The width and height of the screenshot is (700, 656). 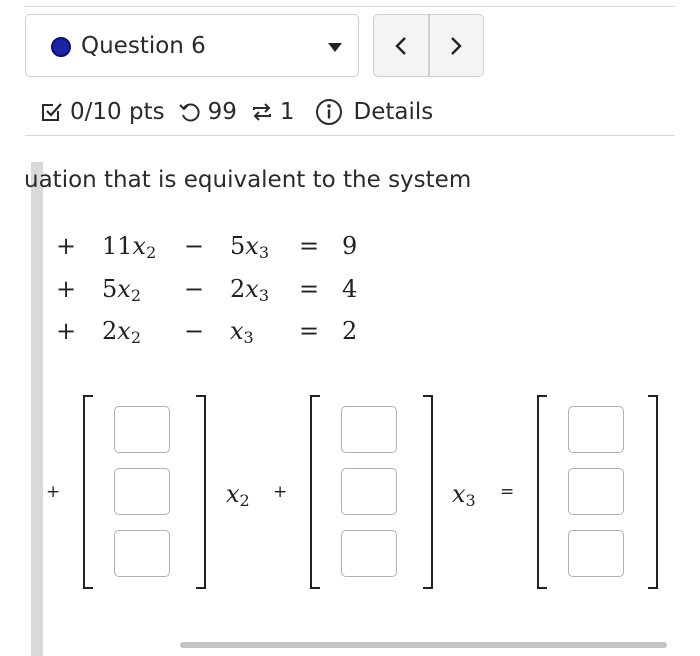 I want to click on versions-info: 1, so click(x=272, y=112).